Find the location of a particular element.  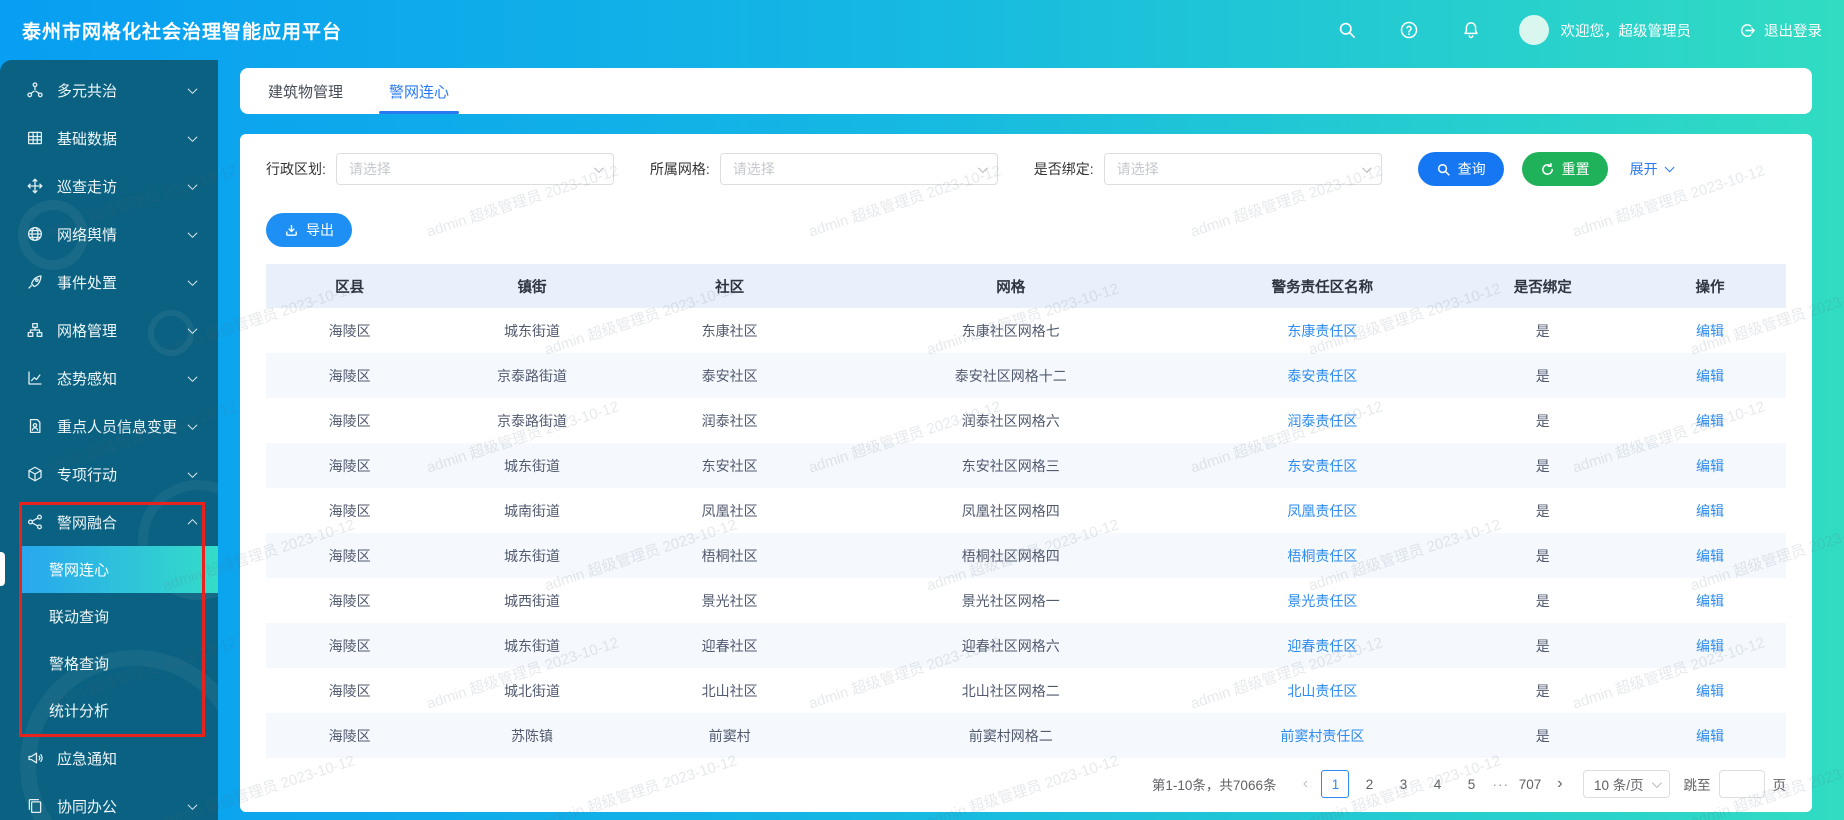

sitemap-icon is located at coordinates (35, 330).